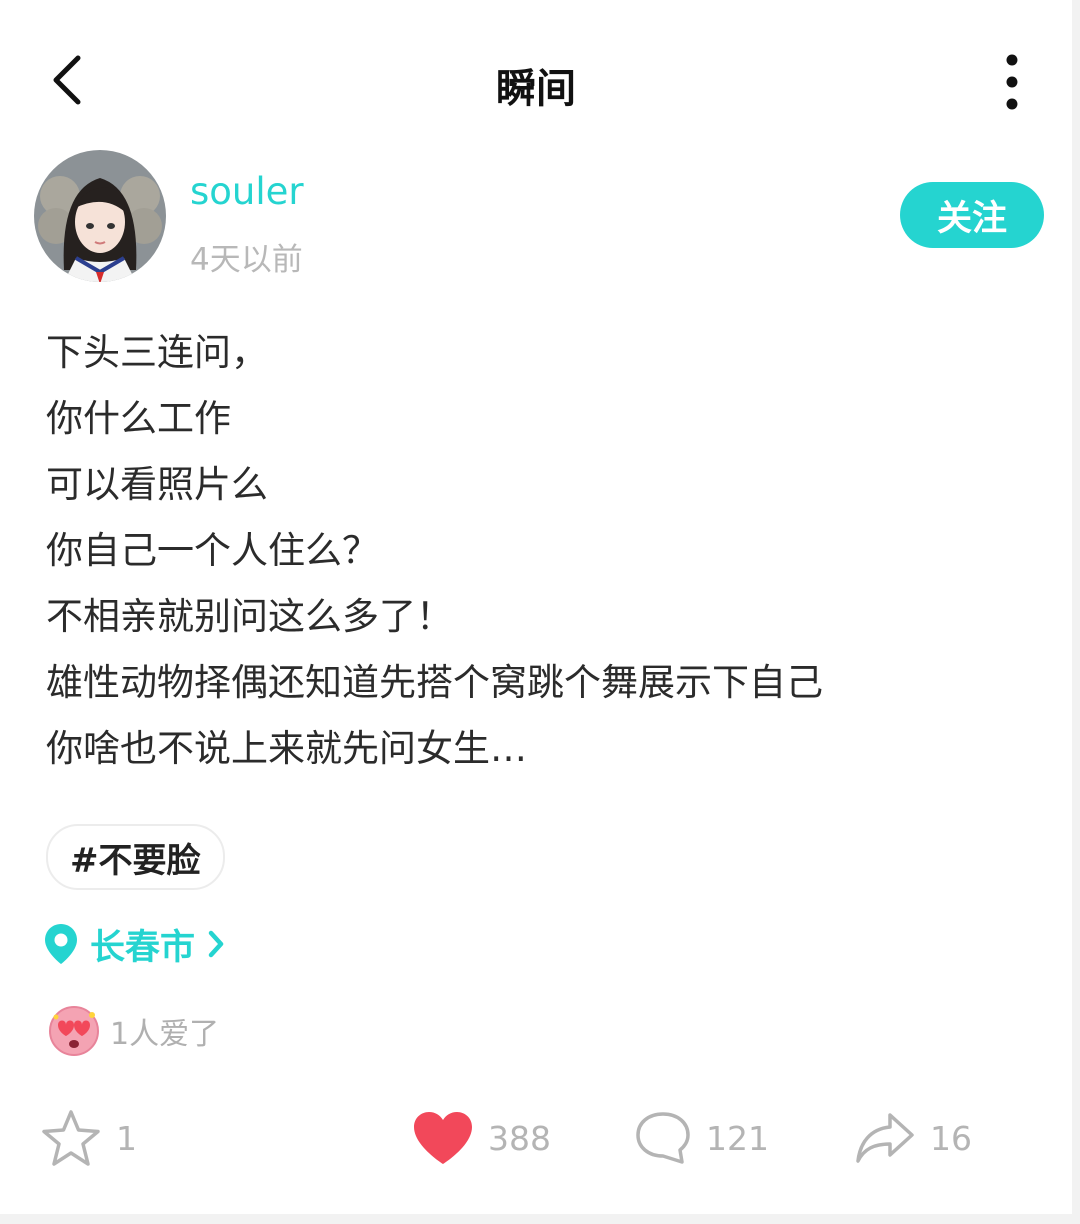 This screenshot has width=1080, height=1224. Describe the element at coordinates (539, 218) in the screenshot. I see `author-row: souler 4天以前 关注` at that location.